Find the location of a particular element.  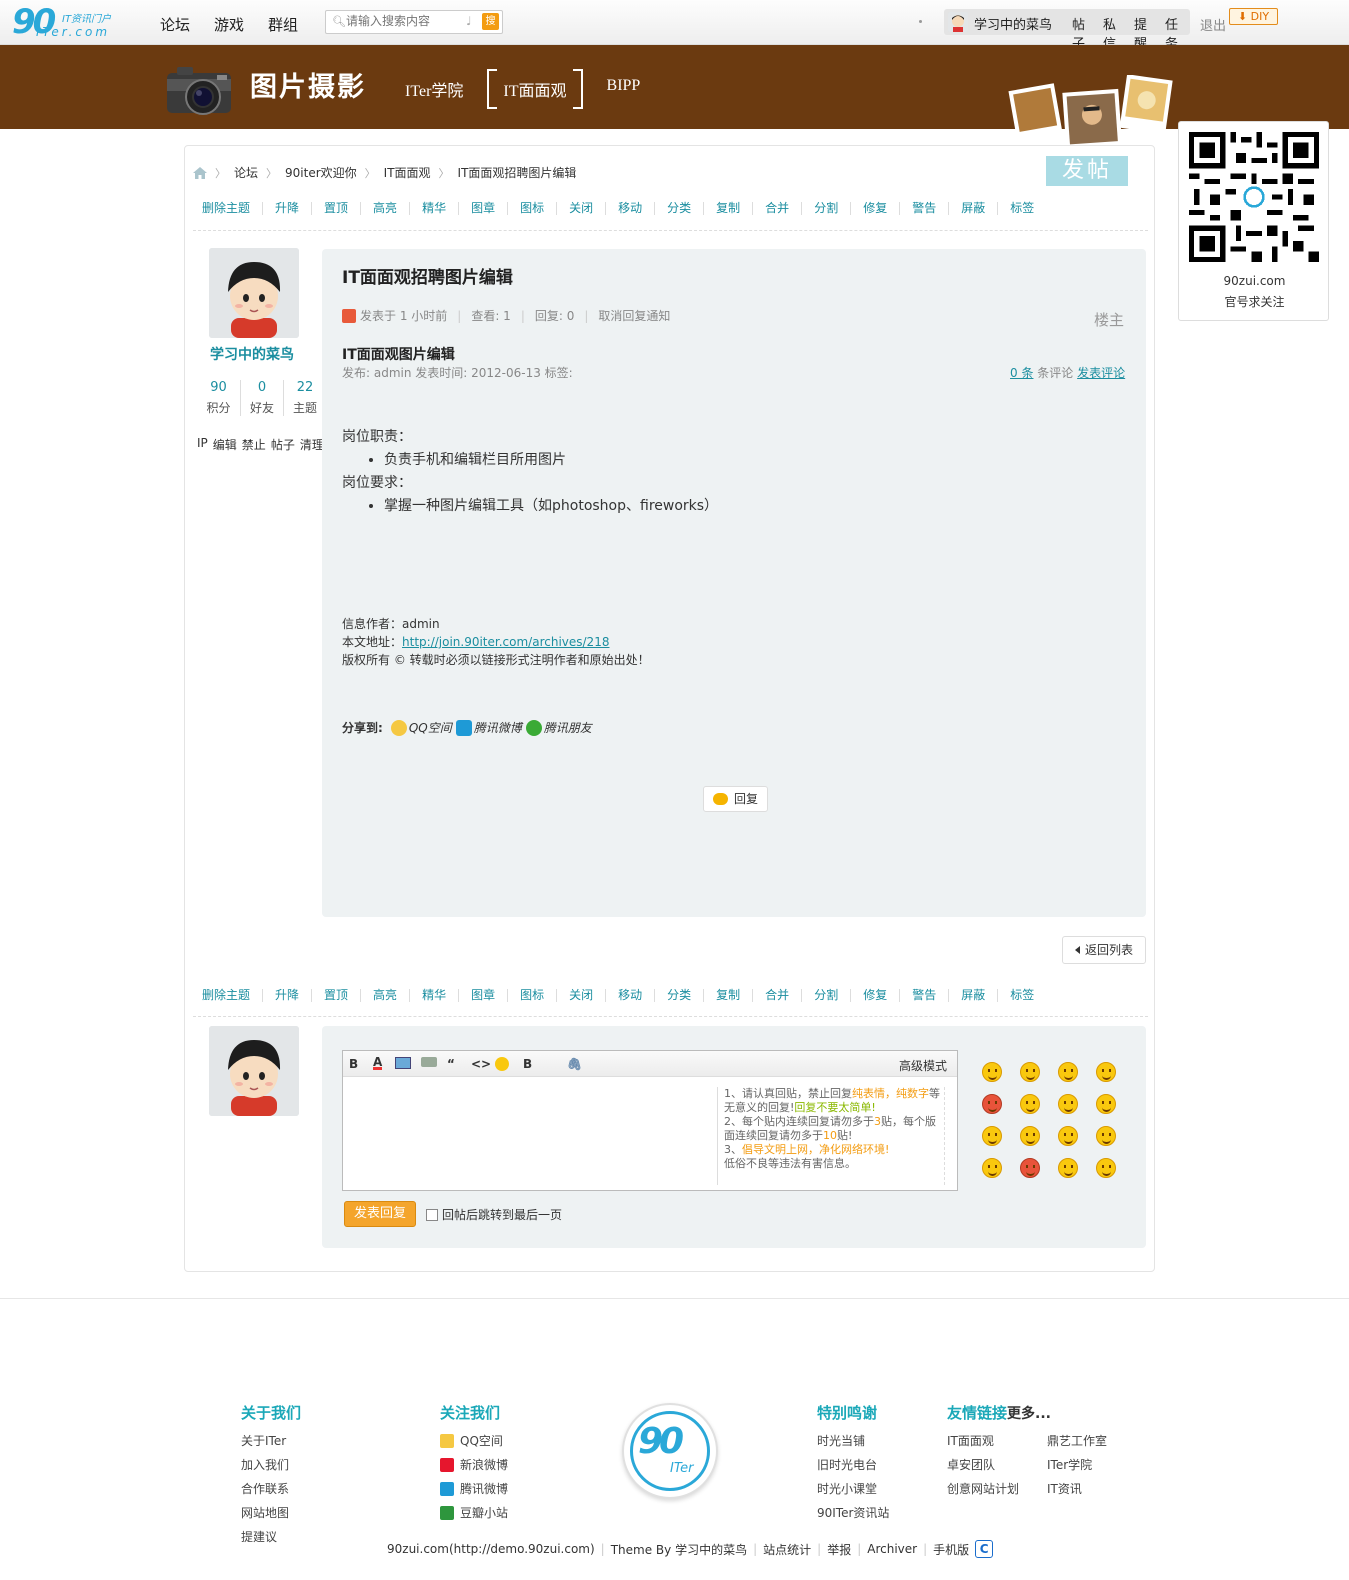

nav-games: 游戏 is located at coordinates (229, 24).